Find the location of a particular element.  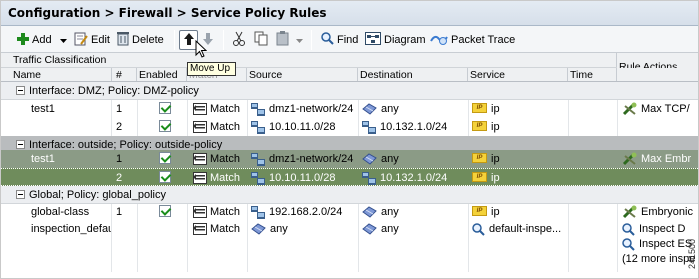

table-group-header: Traffic Classification Rule Actions is located at coordinates (349, 67).